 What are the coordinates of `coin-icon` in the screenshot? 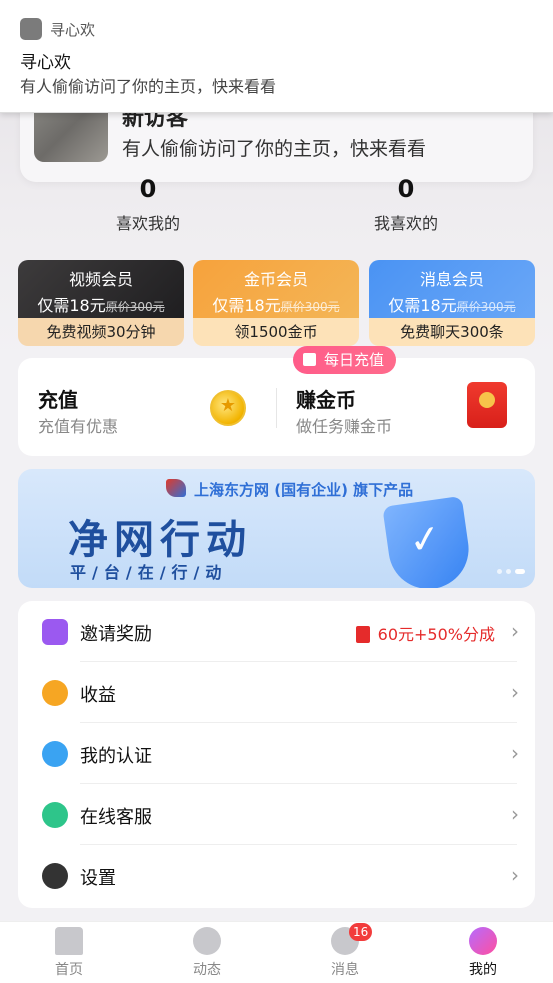 It's located at (228, 408).